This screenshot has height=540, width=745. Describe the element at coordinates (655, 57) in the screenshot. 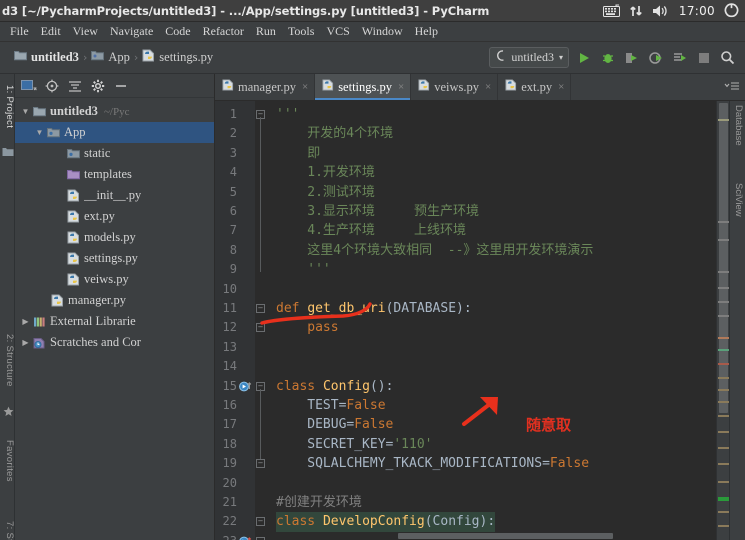

I see `profile-button` at that location.